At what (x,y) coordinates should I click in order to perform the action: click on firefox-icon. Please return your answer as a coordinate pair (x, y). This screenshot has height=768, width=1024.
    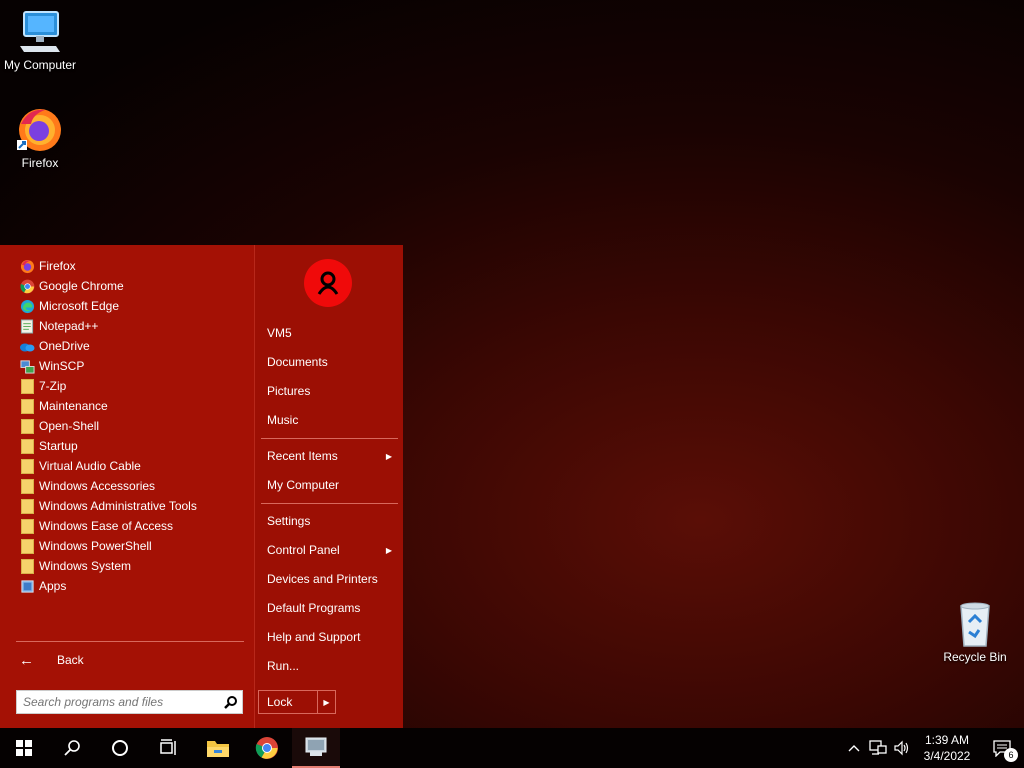
    Looking at the image, I should click on (39, 130).